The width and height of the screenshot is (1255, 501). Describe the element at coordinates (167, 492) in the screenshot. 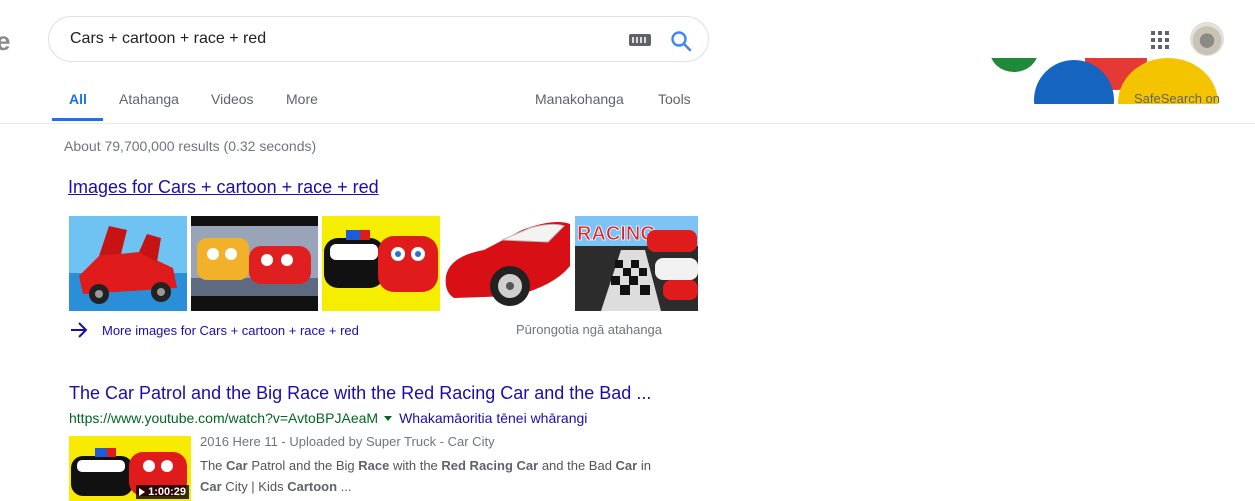

I see `video-duration: 1:00:29` at that location.